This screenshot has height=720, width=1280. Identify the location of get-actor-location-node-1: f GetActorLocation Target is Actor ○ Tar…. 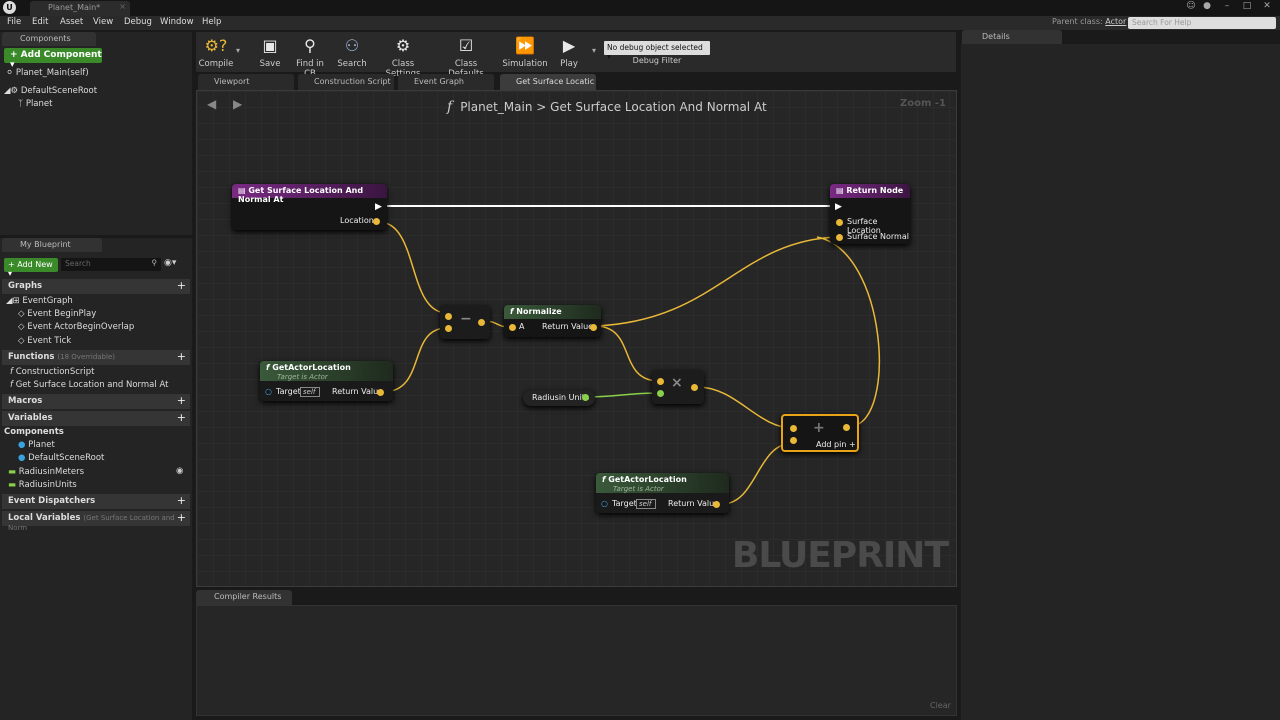
(326, 381).